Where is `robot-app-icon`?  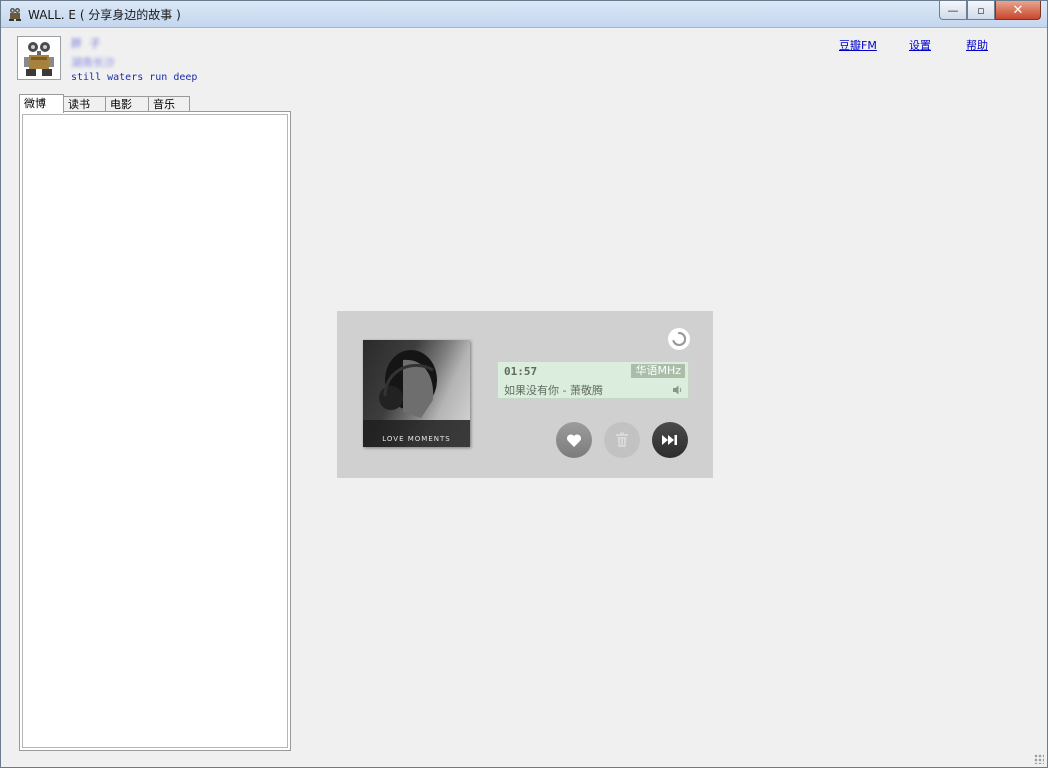 robot-app-icon is located at coordinates (15, 14).